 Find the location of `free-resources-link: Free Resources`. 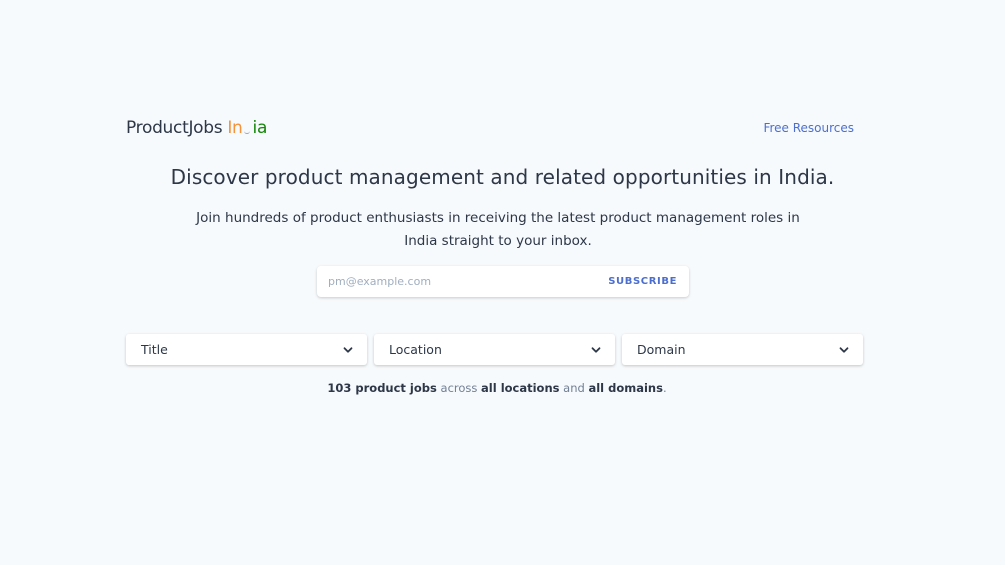

free-resources-link: Free Resources is located at coordinates (808, 128).